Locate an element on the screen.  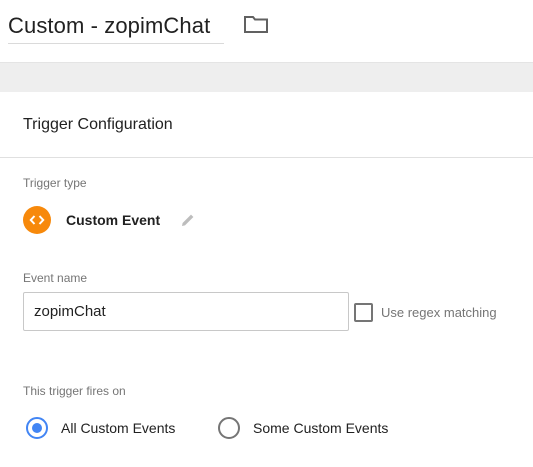
regex-option: Use regex matching is located at coordinates (425, 312).